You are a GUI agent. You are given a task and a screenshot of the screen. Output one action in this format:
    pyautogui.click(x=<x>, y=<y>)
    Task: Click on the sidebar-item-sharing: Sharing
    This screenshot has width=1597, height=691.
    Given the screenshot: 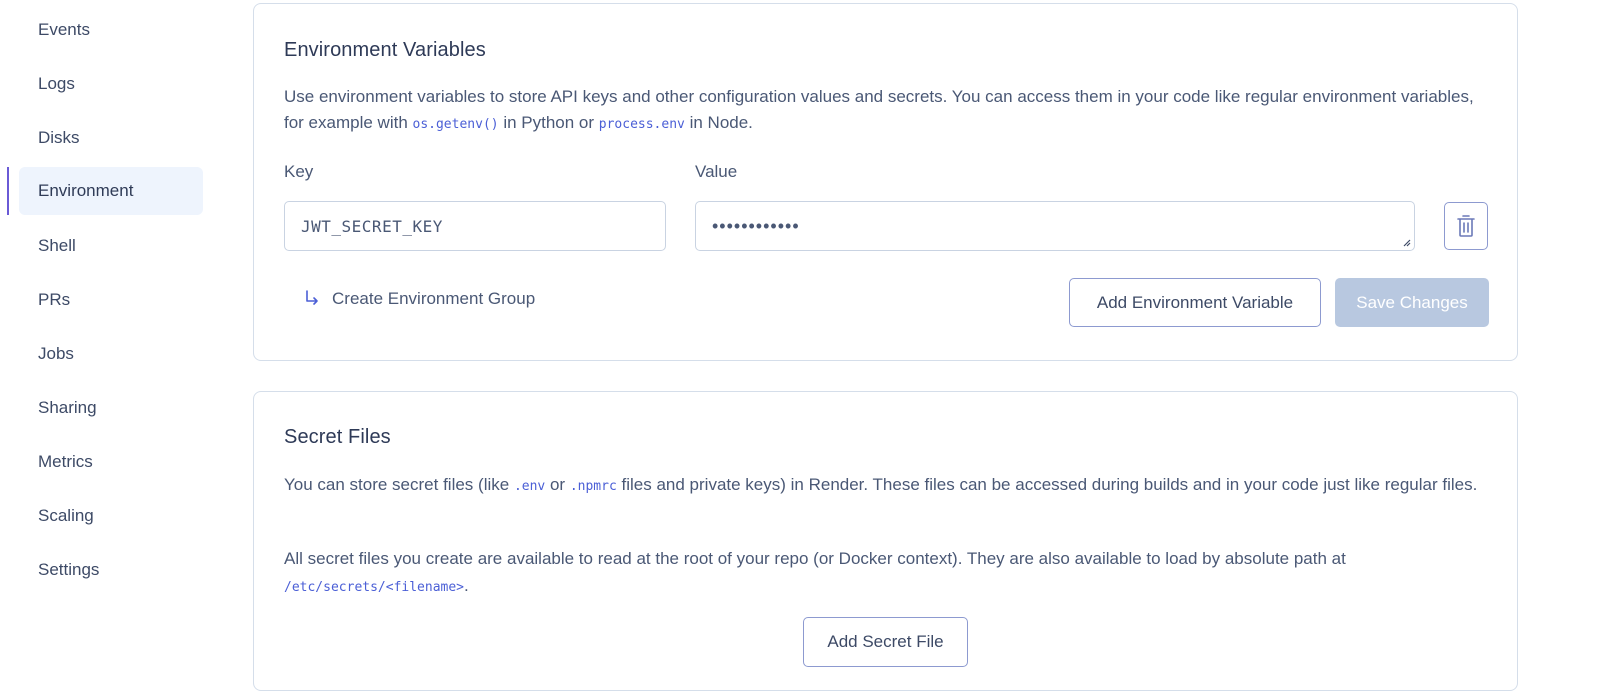 What is the action you would take?
    pyautogui.click(x=111, y=408)
    